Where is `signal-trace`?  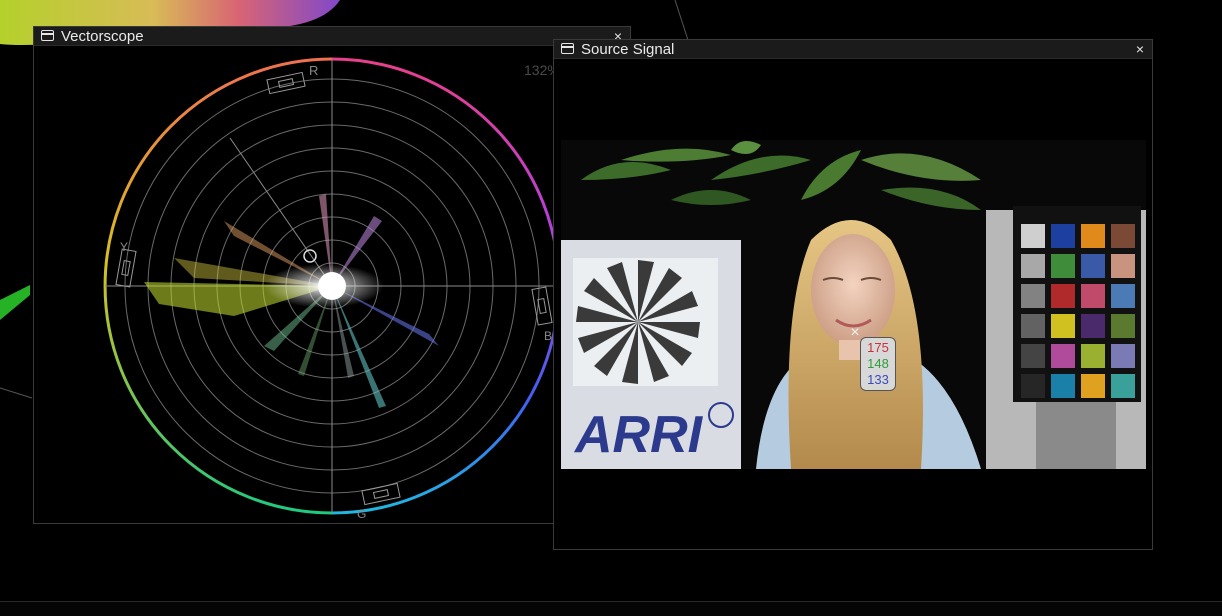
signal-trace is located at coordinates (291, 301).